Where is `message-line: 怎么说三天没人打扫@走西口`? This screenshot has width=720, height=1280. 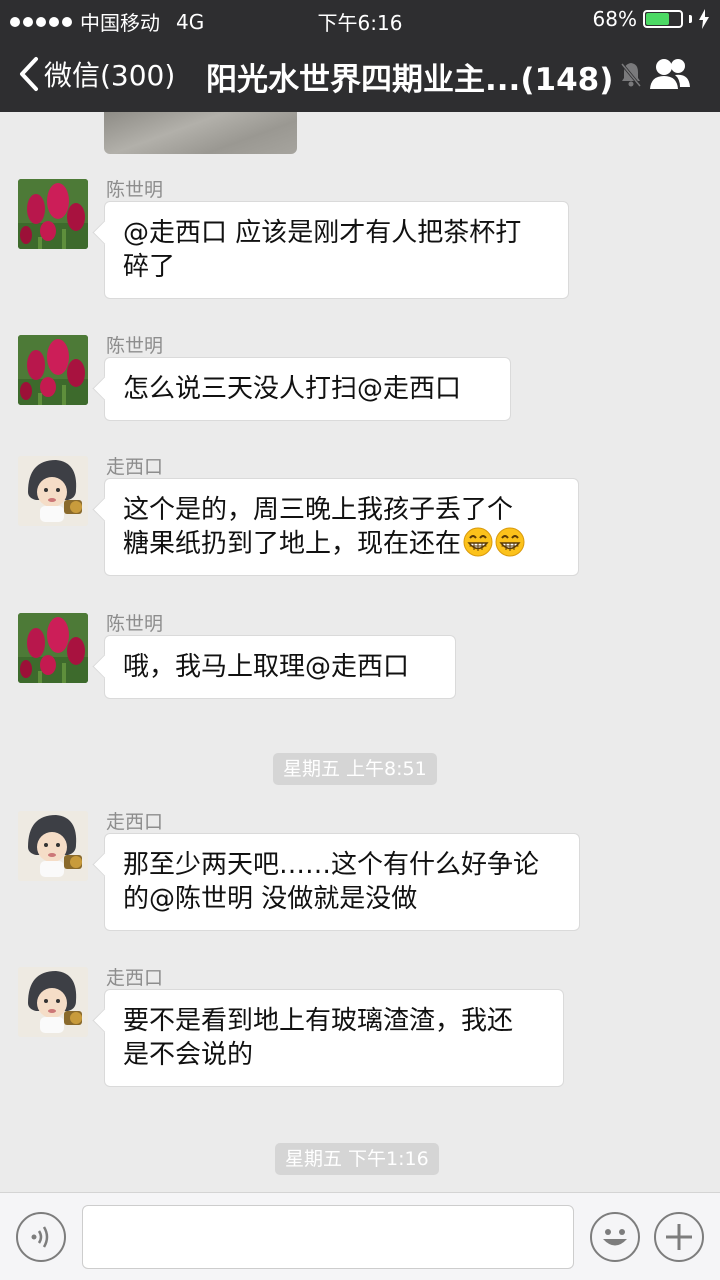
message-line: 怎么说三天没人打扫@走西口 is located at coordinates (292, 389).